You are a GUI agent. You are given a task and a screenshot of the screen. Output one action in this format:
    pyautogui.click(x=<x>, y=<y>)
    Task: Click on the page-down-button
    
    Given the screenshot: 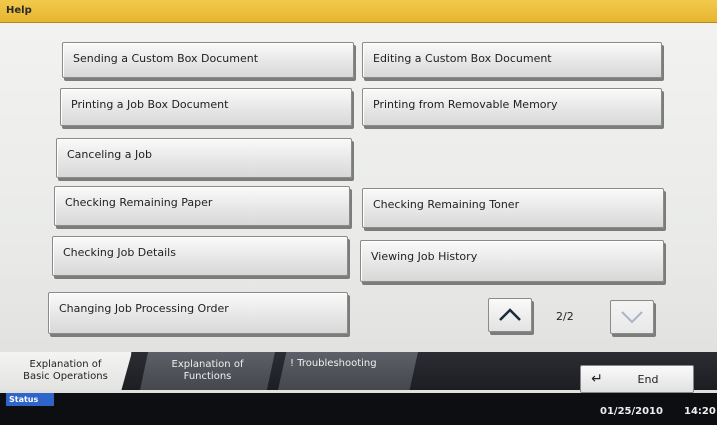 What is the action you would take?
    pyautogui.click(x=632, y=317)
    